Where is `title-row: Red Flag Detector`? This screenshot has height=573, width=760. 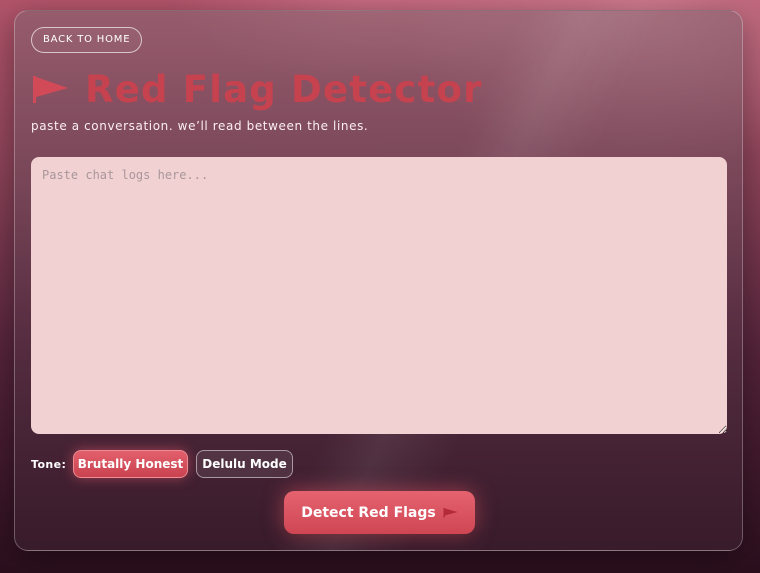
title-row: Red Flag Detector is located at coordinates (257, 89).